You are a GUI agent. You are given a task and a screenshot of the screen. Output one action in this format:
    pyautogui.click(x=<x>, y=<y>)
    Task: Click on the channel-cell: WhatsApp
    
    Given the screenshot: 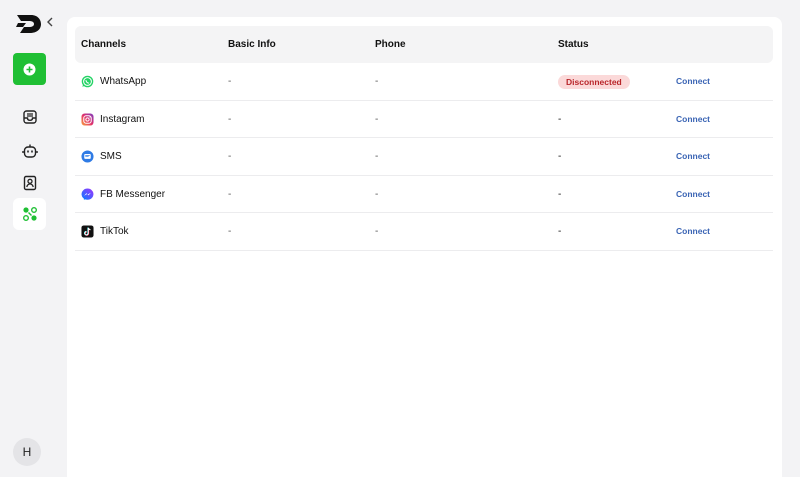 What is the action you would take?
    pyautogui.click(x=113, y=81)
    